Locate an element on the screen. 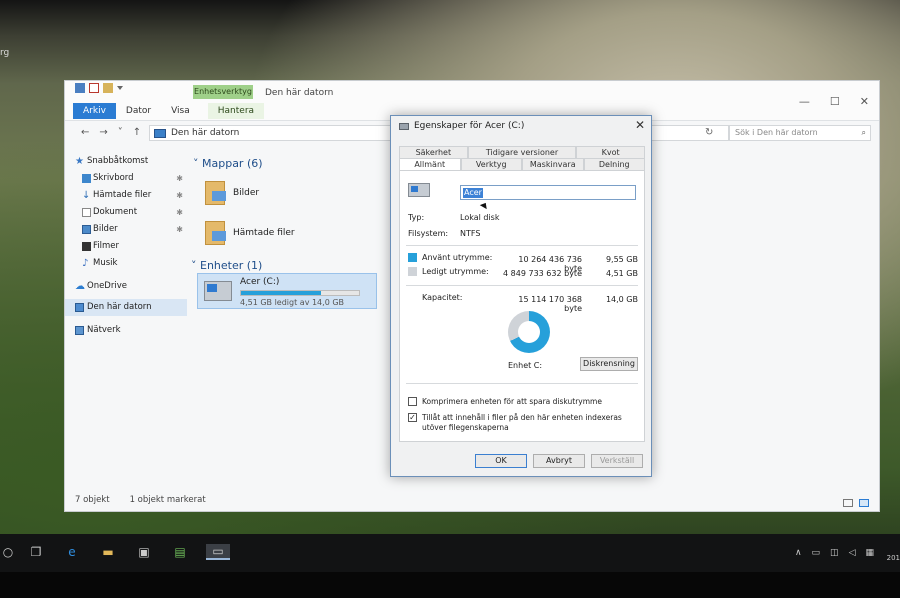 This screenshot has height=598, width=900. sidebar-item-musik: ♪ Musik is located at coordinates (126, 263).